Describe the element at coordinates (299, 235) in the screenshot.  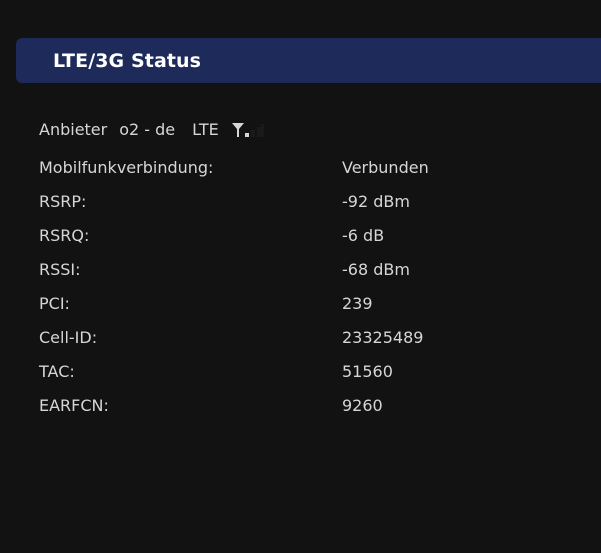
I see `status-row-rsrq: RSRQ: -6 dB` at that location.